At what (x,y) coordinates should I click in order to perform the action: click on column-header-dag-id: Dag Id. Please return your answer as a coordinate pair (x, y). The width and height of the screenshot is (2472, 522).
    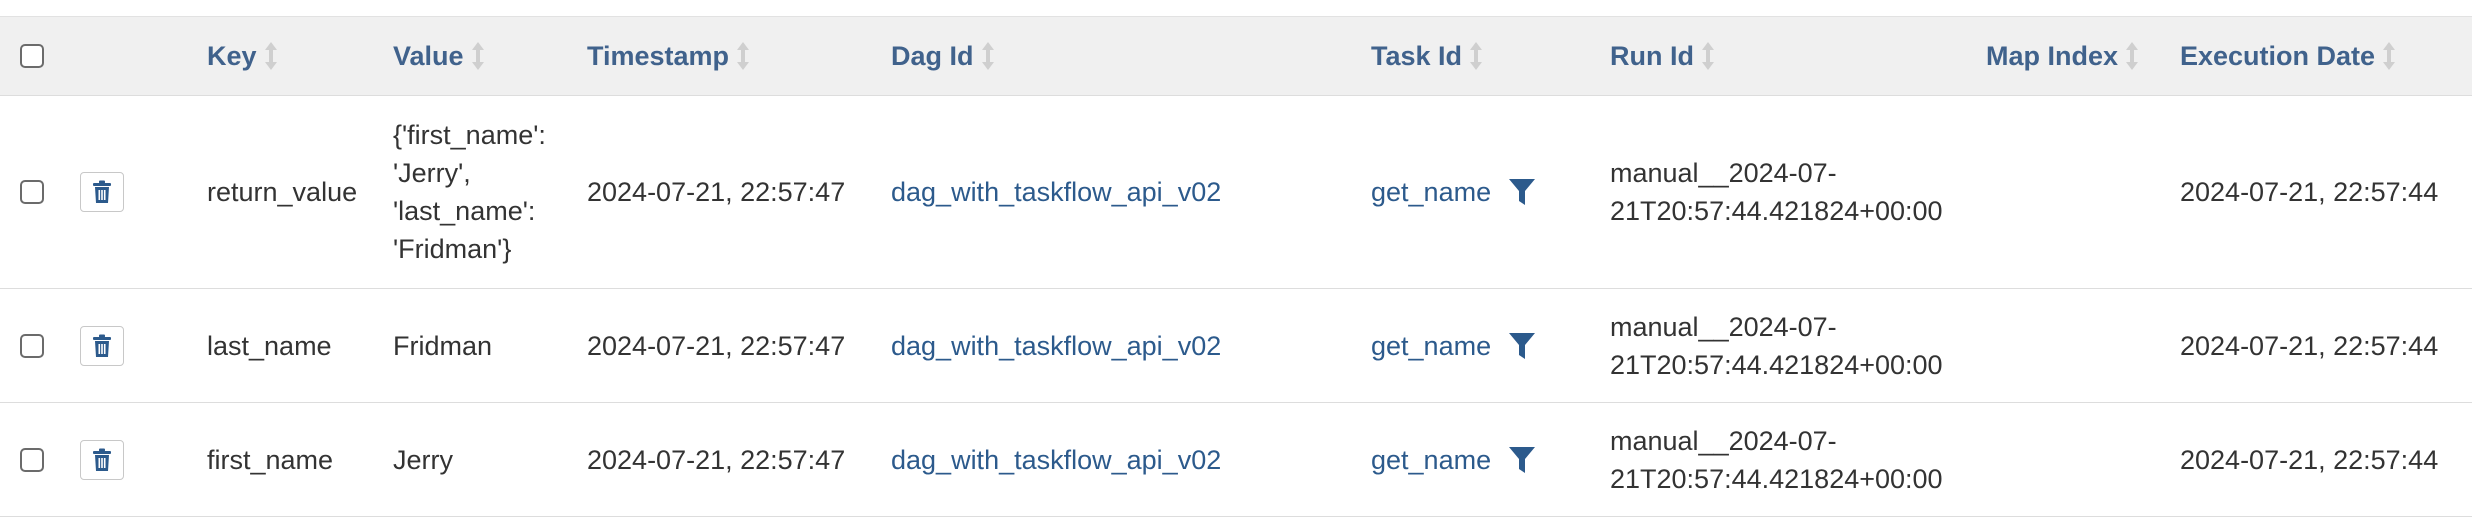
    Looking at the image, I should click on (942, 56).